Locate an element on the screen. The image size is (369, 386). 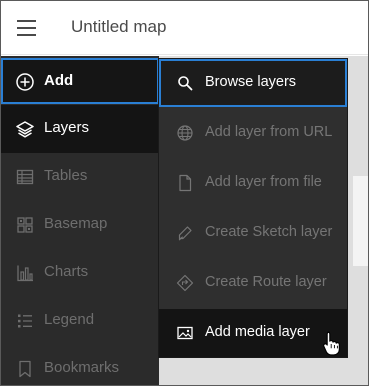
sidebar-item-label: Charts is located at coordinates (66, 271).